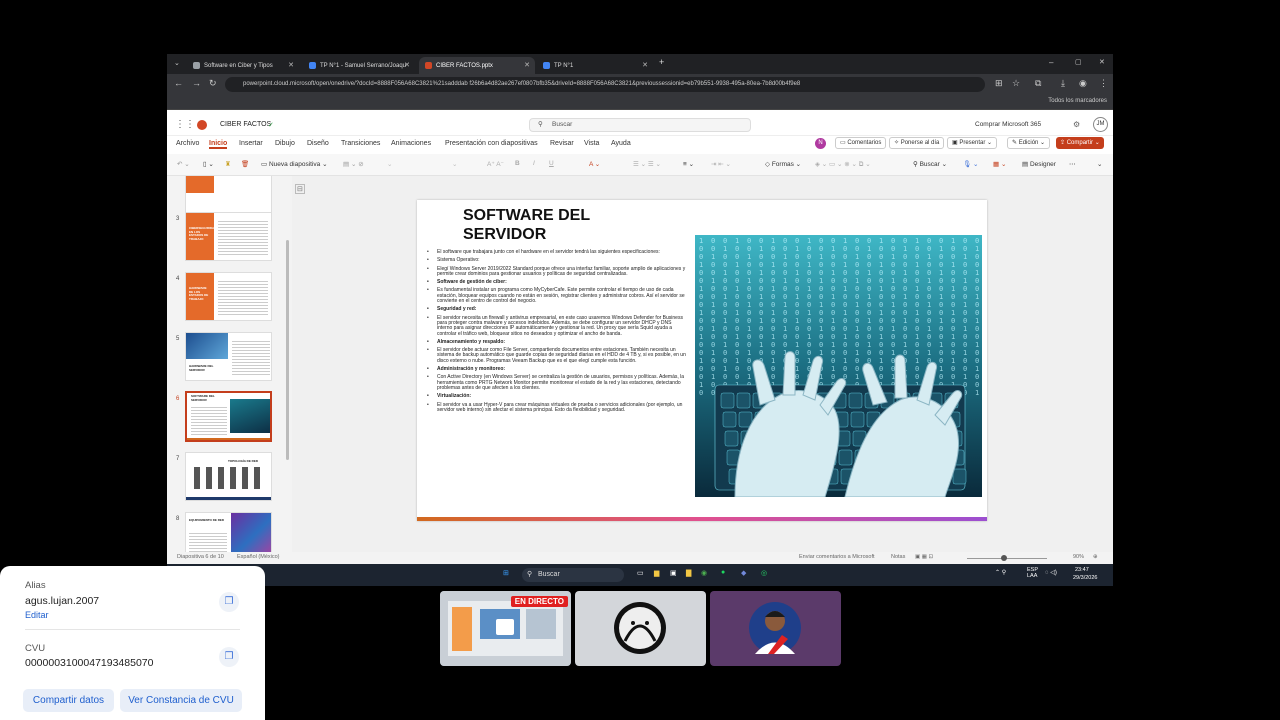 The image size is (1280, 720). What do you see at coordinates (1038, 83) in the screenshot?
I see `extensions-icon: ⧉` at bounding box center [1038, 83].